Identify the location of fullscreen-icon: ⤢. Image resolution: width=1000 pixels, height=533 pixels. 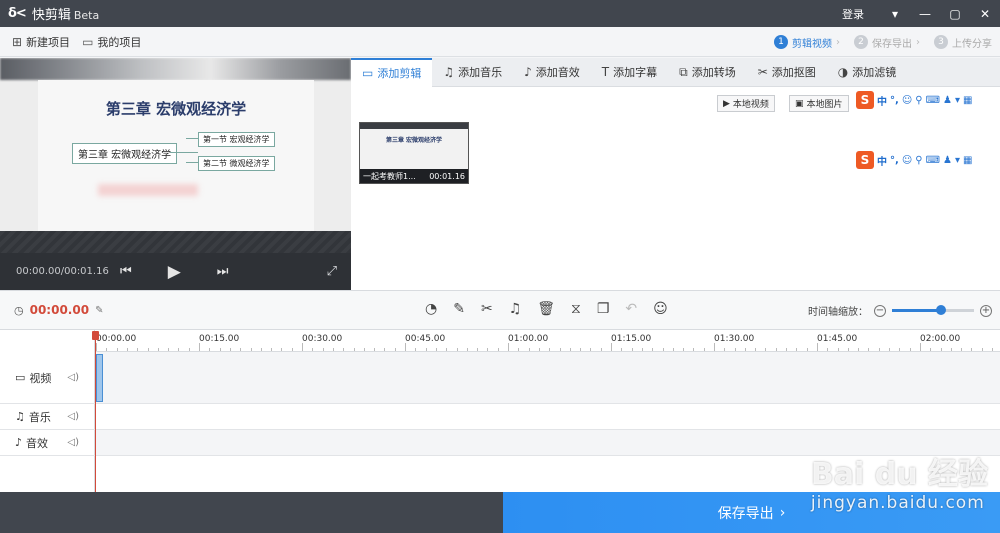
(332, 271).